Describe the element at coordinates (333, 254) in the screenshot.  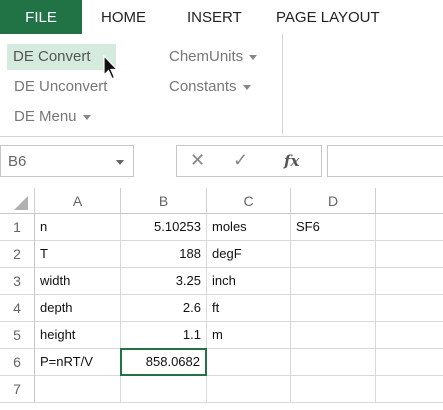
I see `cell-d2` at that location.